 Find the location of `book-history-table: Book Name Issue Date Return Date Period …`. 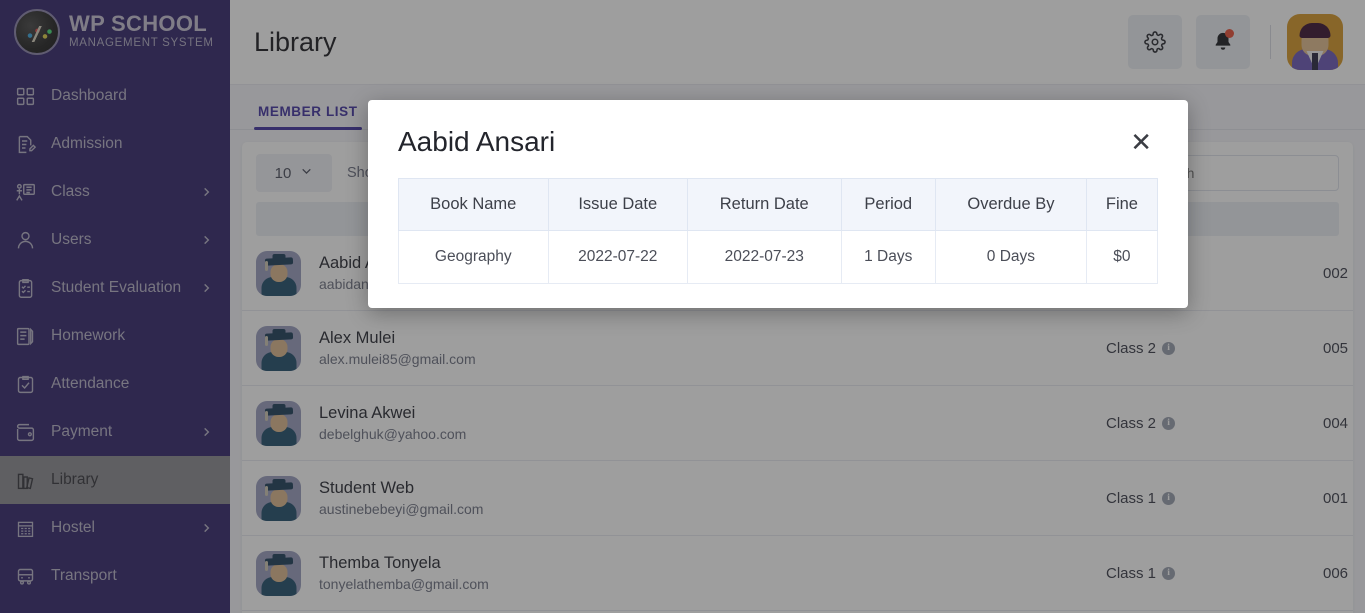

book-history-table: Book Name Issue Date Return Date Period … is located at coordinates (778, 231).